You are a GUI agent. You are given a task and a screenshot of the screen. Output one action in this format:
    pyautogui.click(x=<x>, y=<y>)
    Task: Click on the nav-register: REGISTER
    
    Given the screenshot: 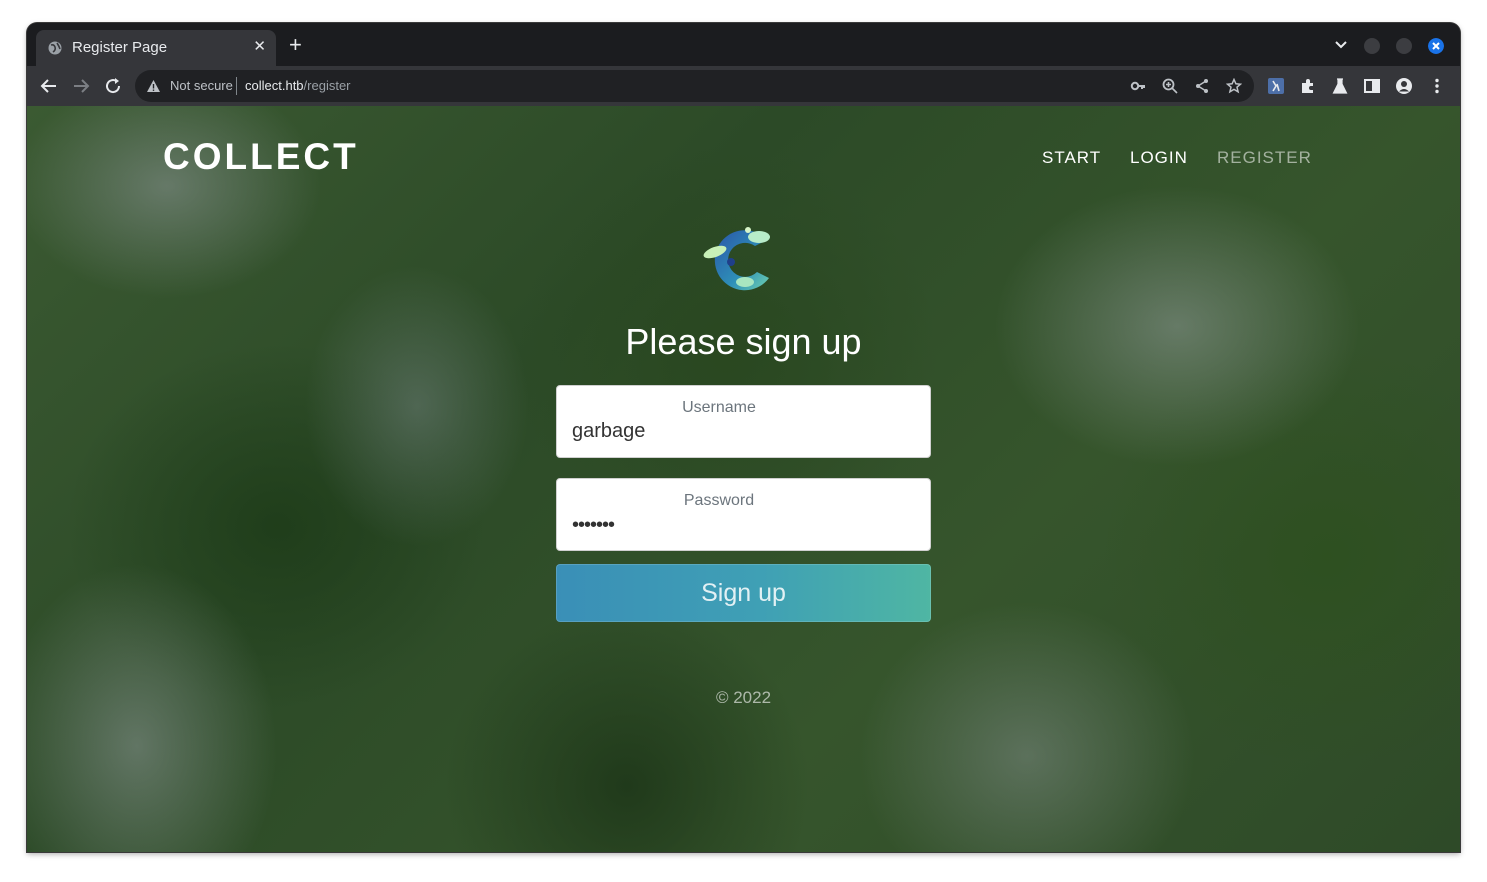 What is the action you would take?
    pyautogui.click(x=1264, y=158)
    